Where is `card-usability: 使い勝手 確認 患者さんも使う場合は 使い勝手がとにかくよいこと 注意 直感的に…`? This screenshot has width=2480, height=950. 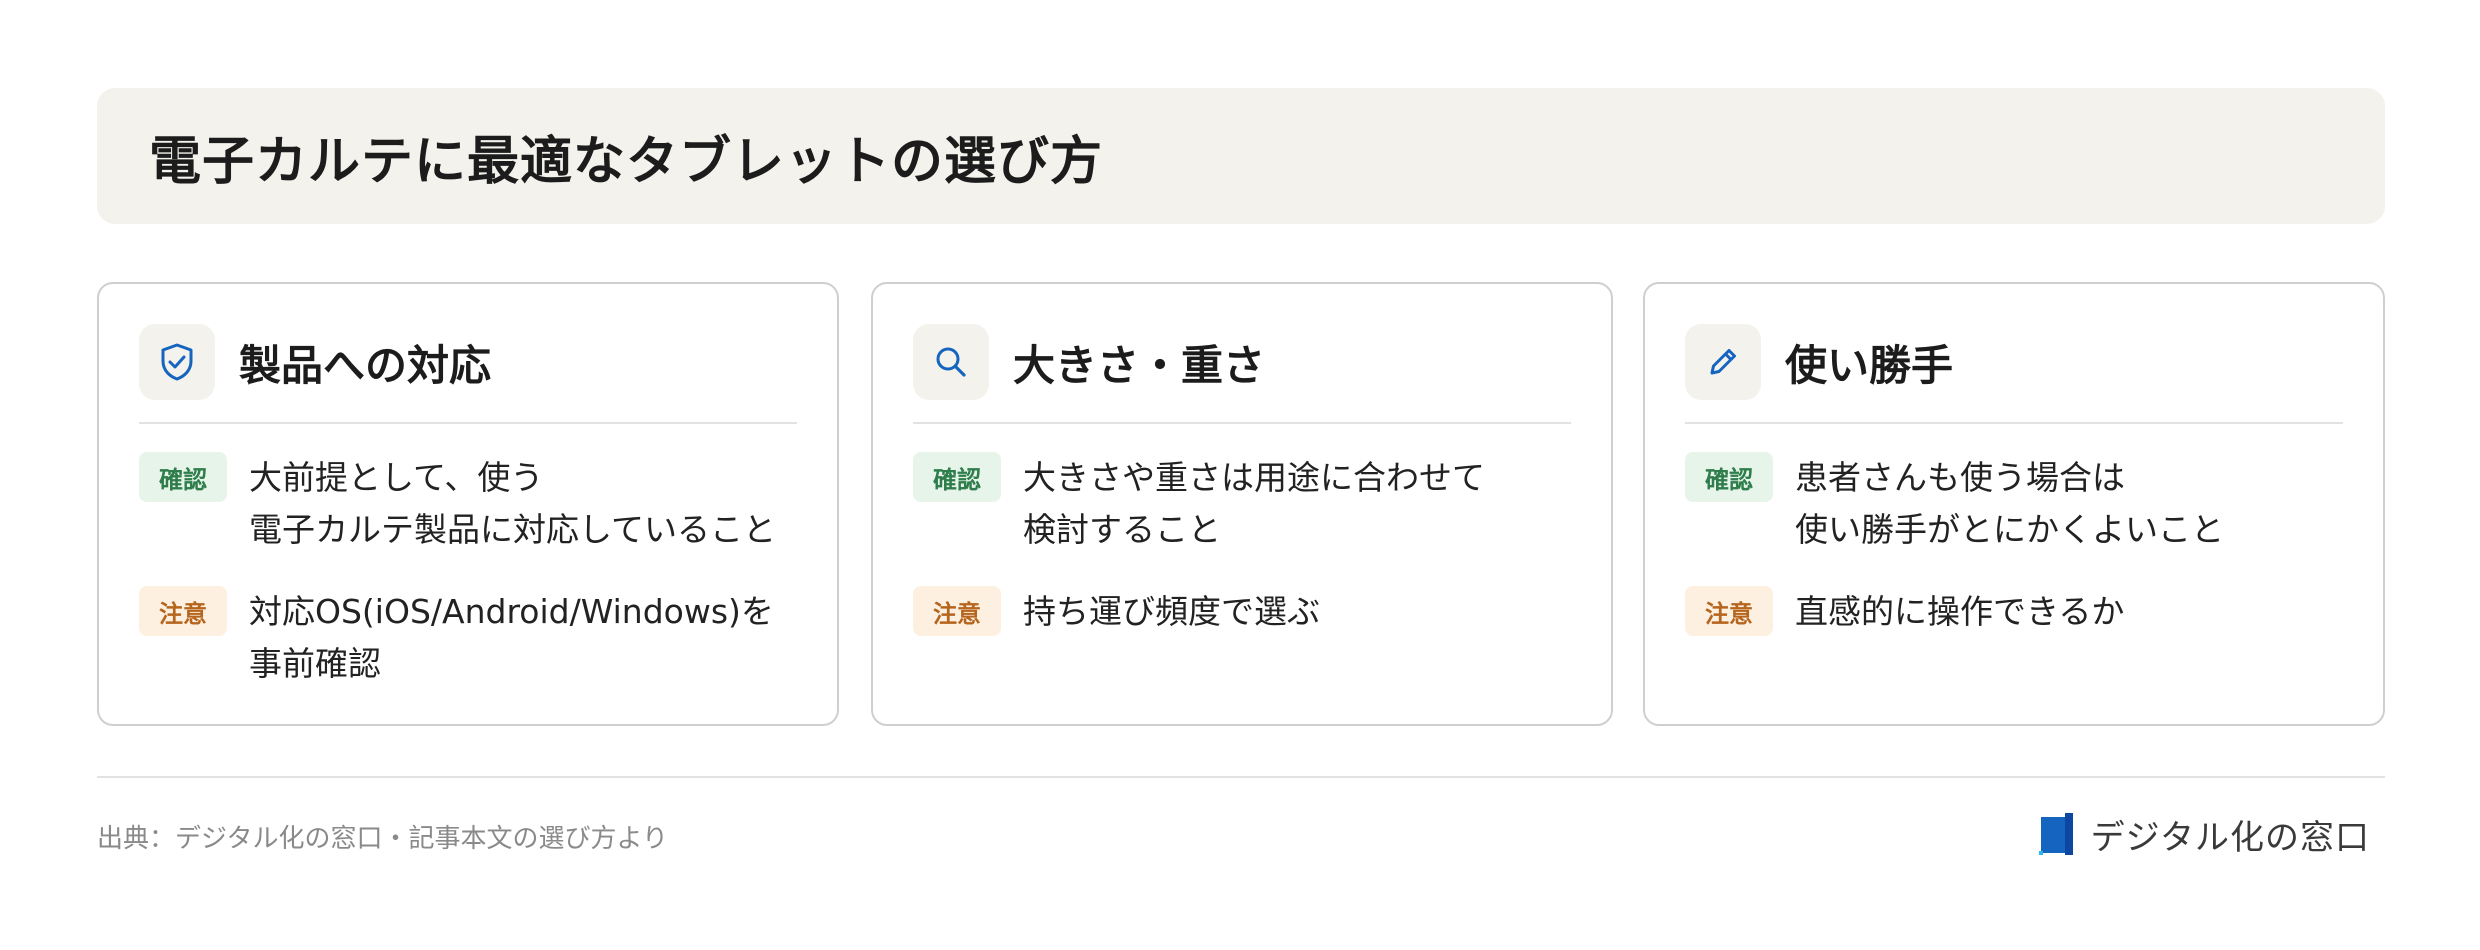
card-usability: 使い勝手 確認 患者さんも使う場合は 使い勝手がとにかくよいこと 注意 直感的に… is located at coordinates (2014, 504).